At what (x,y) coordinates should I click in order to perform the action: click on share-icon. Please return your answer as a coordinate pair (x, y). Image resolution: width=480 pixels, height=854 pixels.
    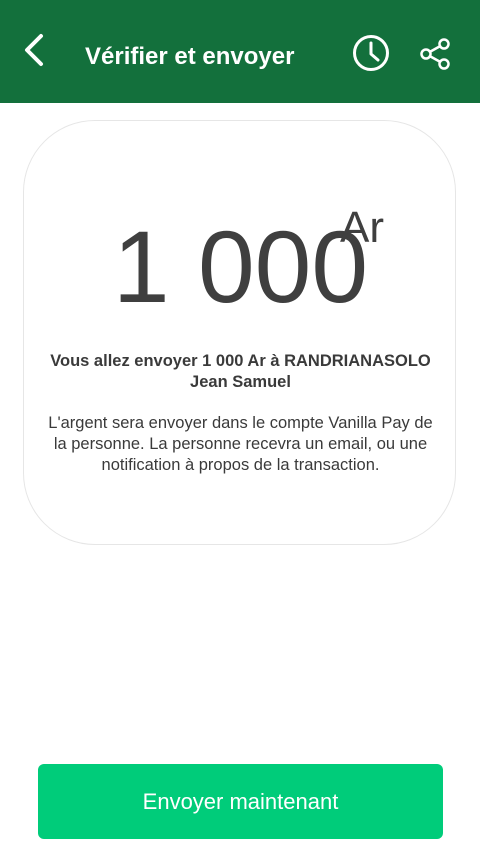
    Looking at the image, I should click on (435, 54).